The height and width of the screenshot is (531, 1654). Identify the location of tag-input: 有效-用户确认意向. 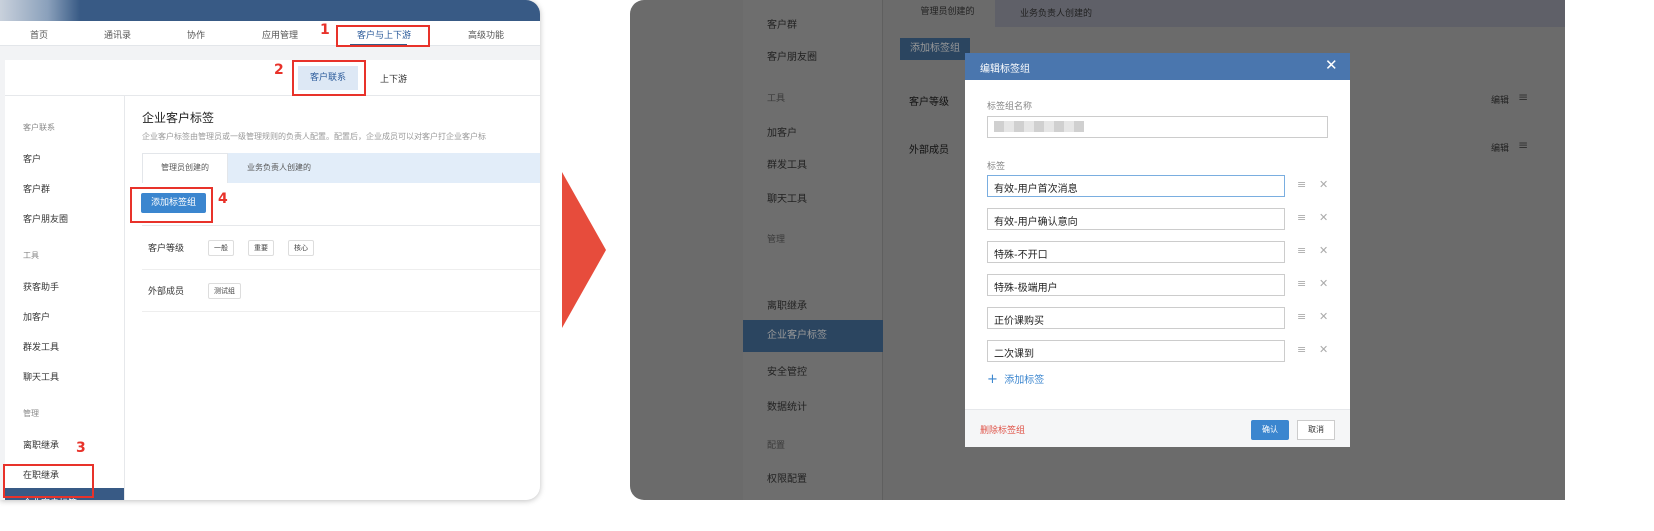
(1136, 219).